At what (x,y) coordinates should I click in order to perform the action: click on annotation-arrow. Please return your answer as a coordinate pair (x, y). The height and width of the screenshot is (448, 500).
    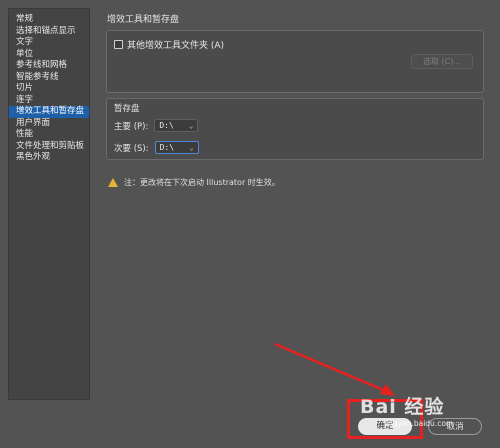
    Looking at the image, I should click on (334, 369).